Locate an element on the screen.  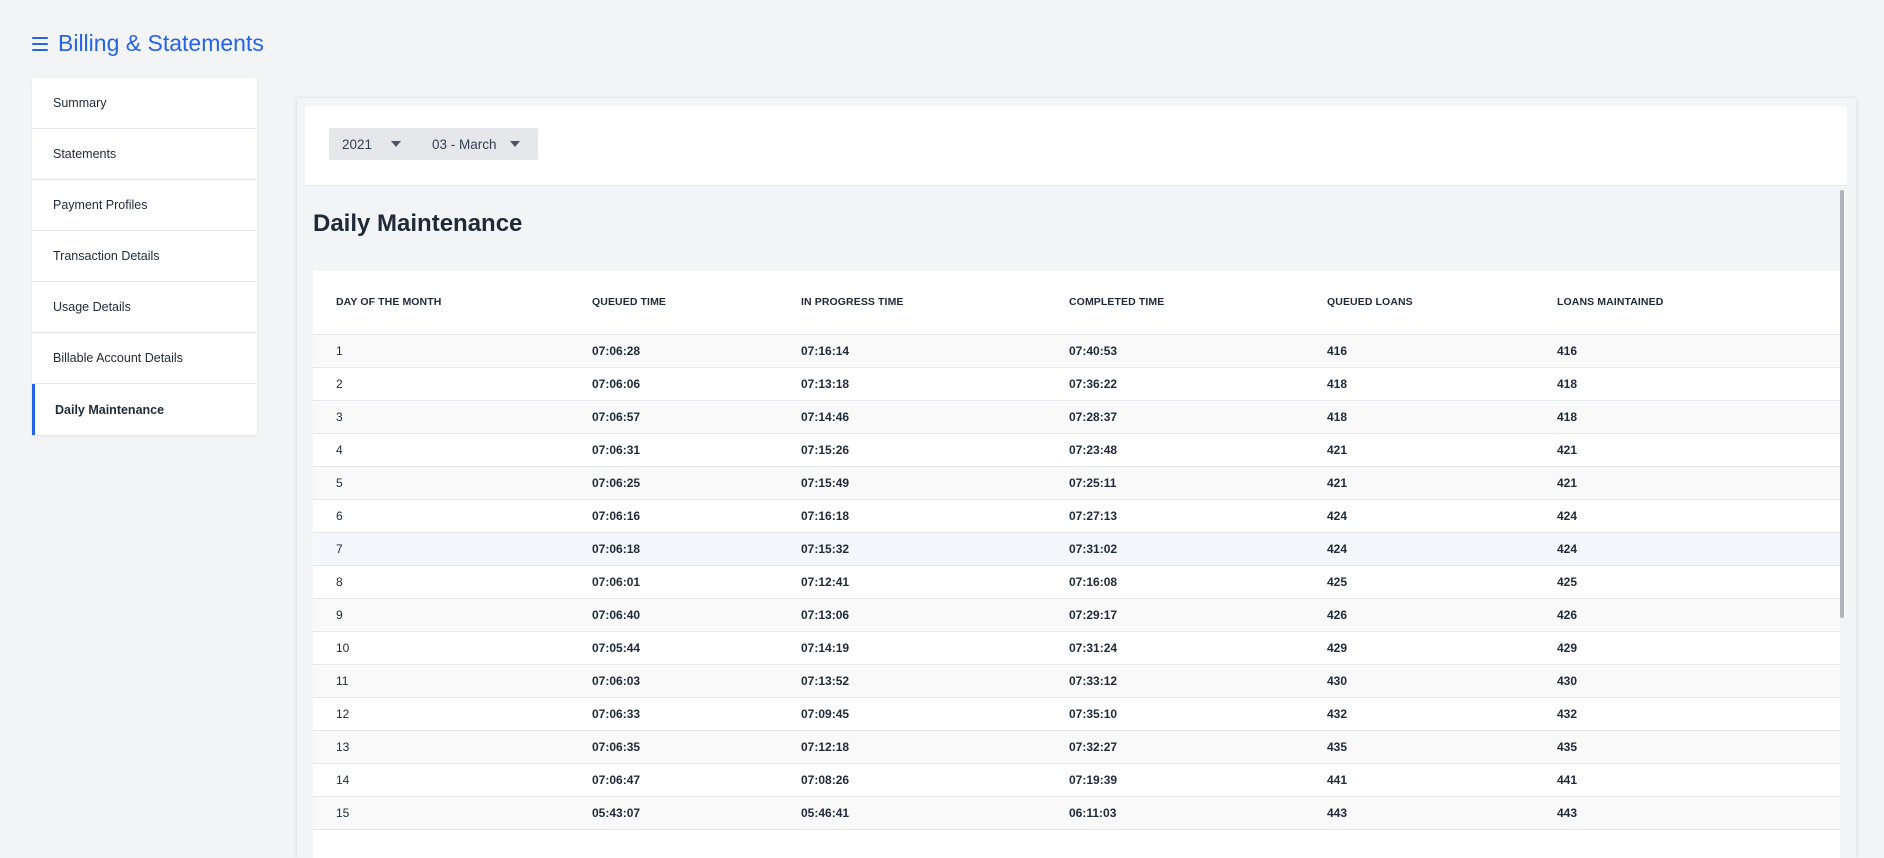
table-cell: 441 is located at coordinates (1442, 780).